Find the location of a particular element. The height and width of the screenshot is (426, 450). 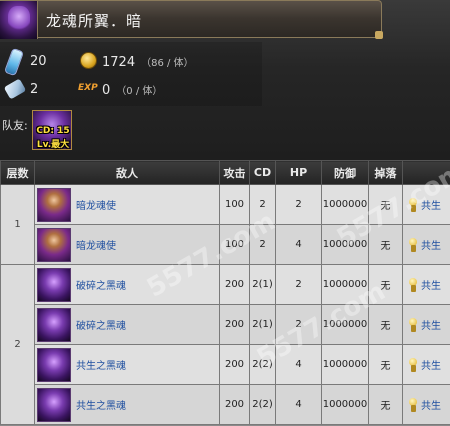

header-attack: 攻击 is located at coordinates (234, 172).